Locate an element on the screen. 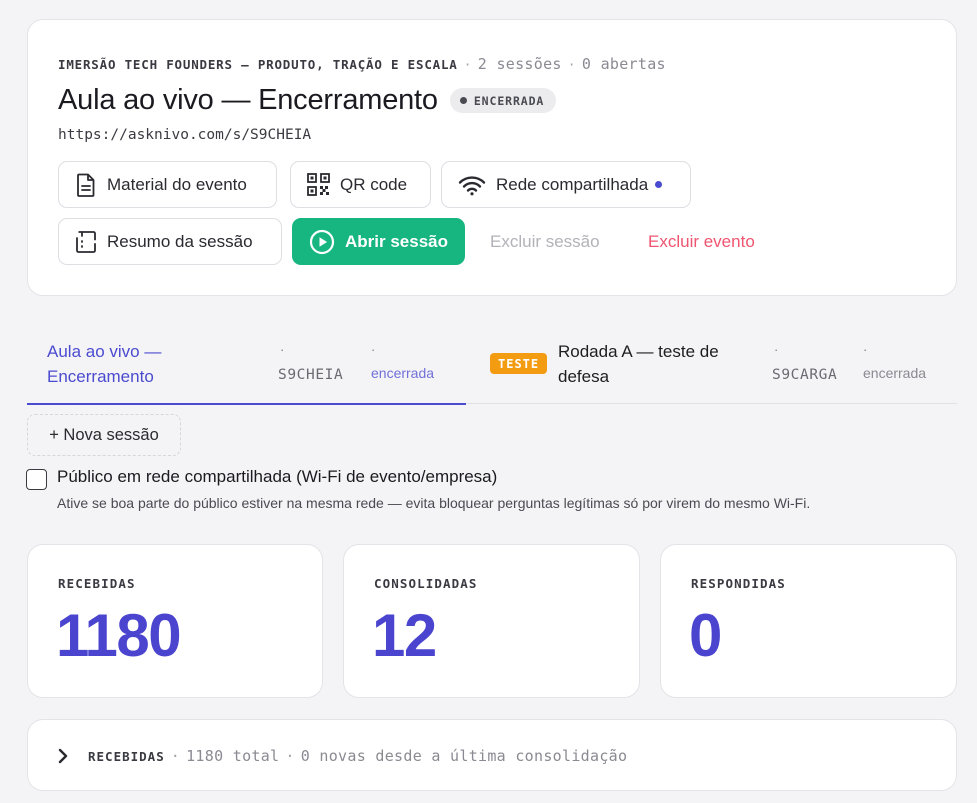 The width and height of the screenshot is (977, 803). tab-title: Aula ao vivo — Encerramento is located at coordinates (104, 364).